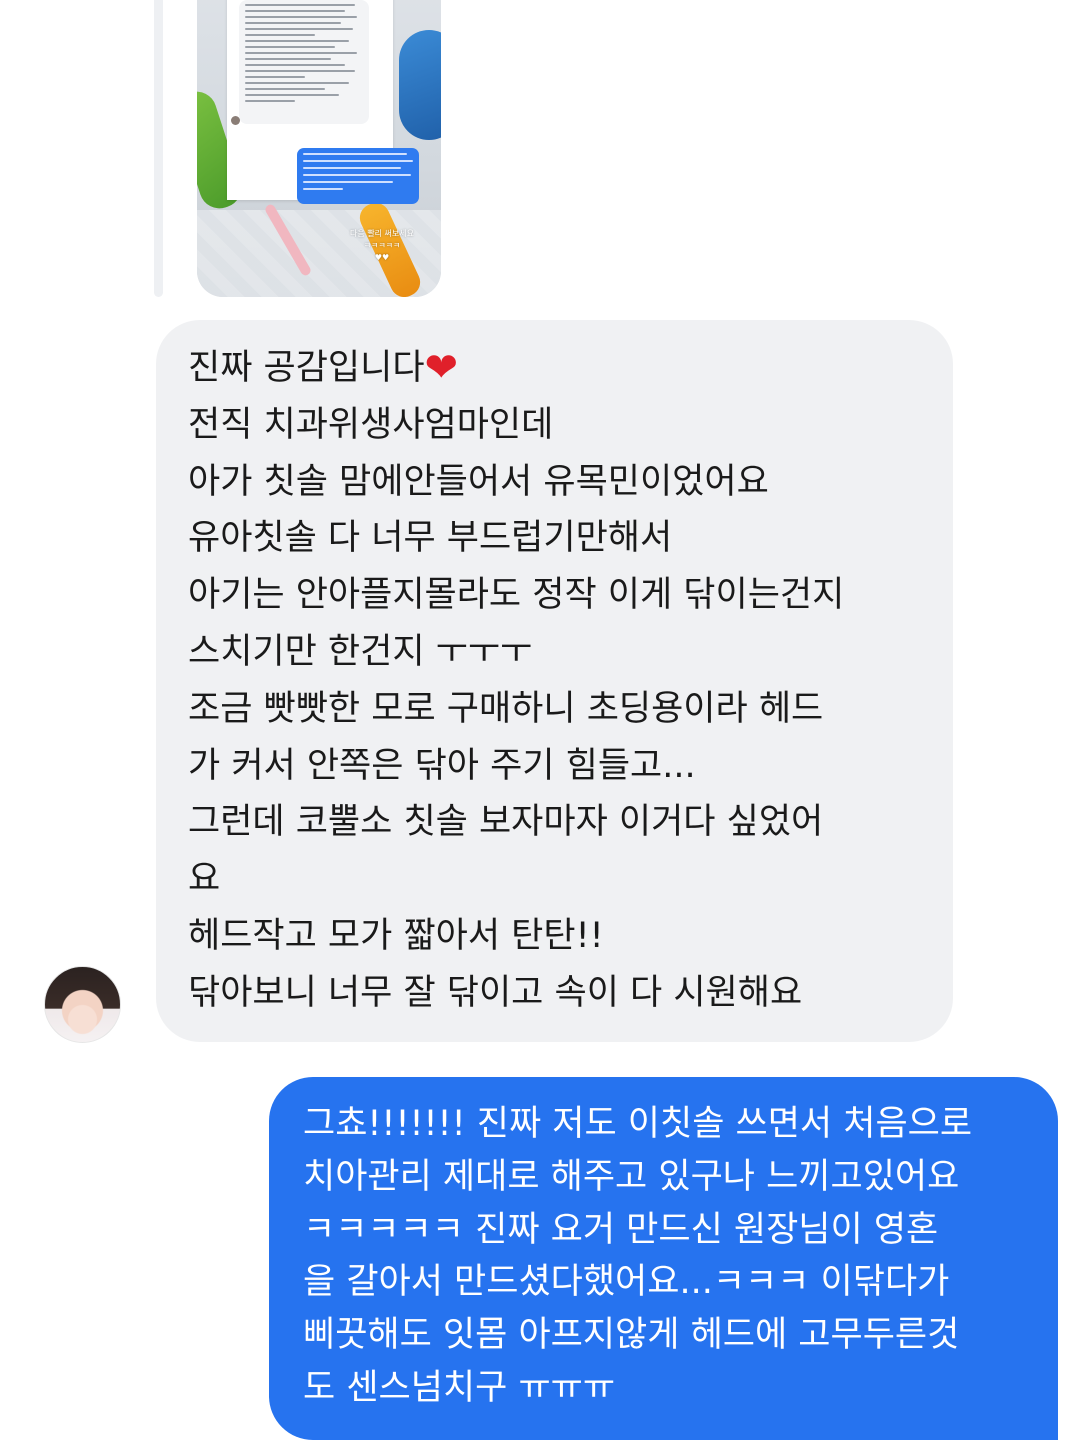 This screenshot has height=1440, width=1080. I want to click on message-line: 치아관리 제대로 해주고 있구나 느끼고있어요, so click(631, 1176).